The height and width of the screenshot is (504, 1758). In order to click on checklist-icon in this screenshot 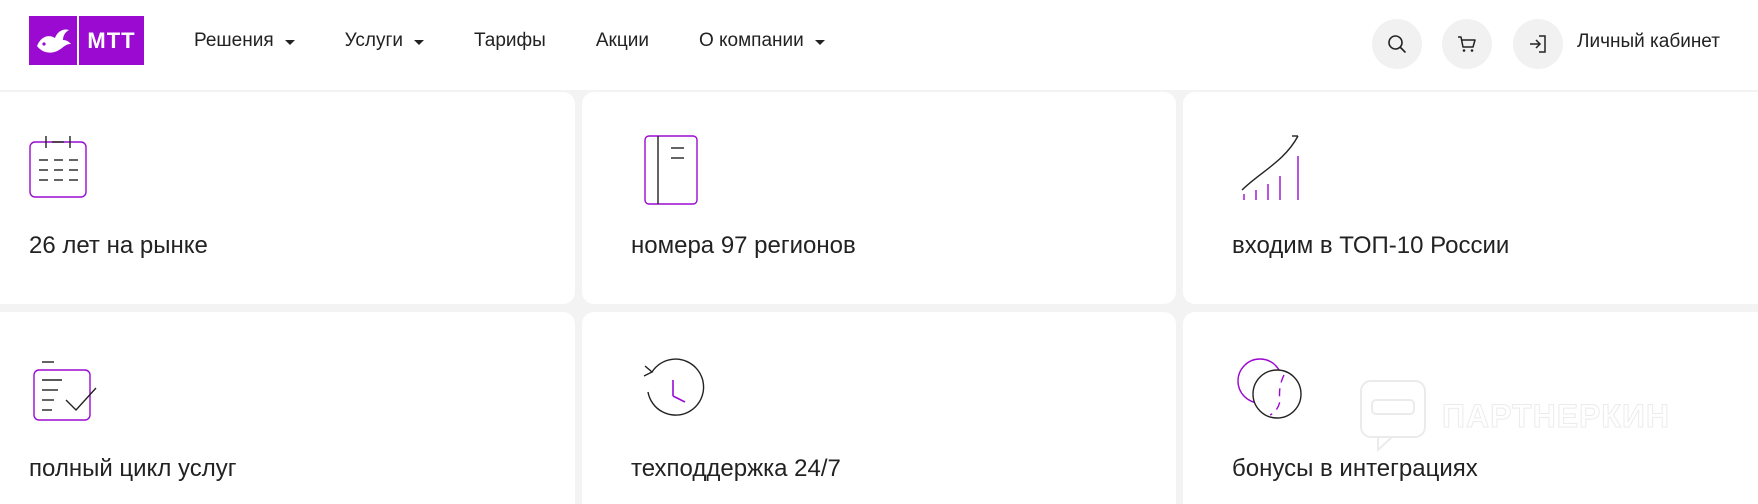, I will do `click(65, 391)`.